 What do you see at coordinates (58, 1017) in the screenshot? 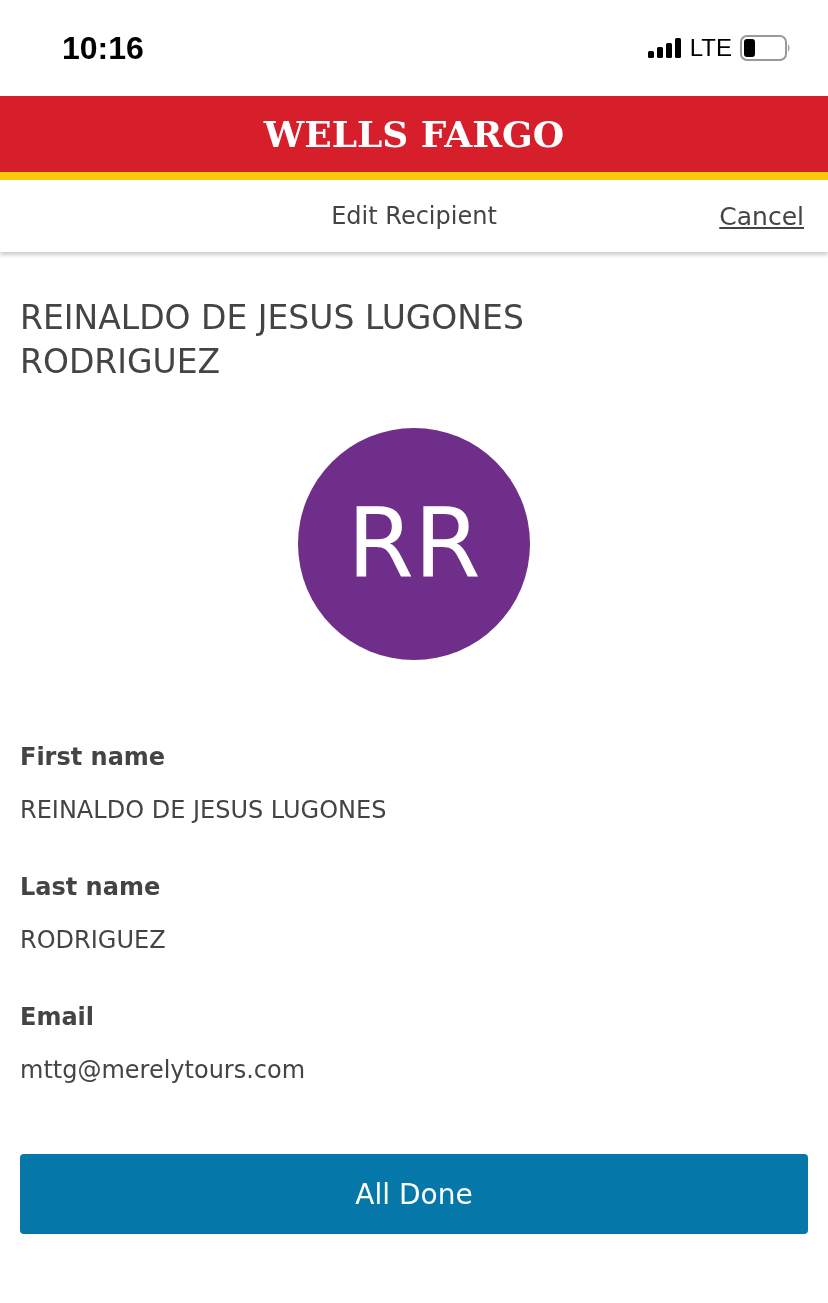
I see `field-label: Email` at bounding box center [58, 1017].